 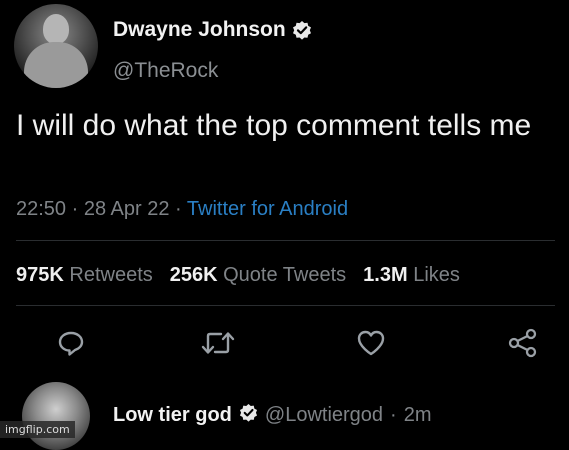 What do you see at coordinates (56, 29) in the screenshot?
I see `avatar-head-shape` at bounding box center [56, 29].